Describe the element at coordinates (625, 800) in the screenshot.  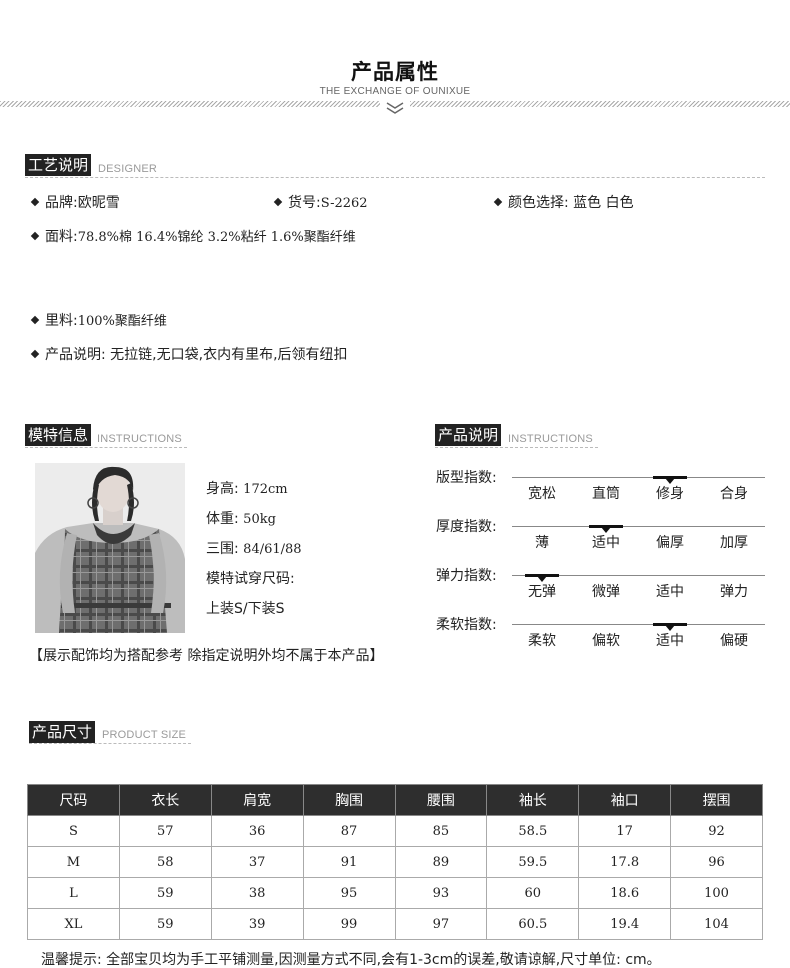
I see `size-table-header: 袖口` at that location.